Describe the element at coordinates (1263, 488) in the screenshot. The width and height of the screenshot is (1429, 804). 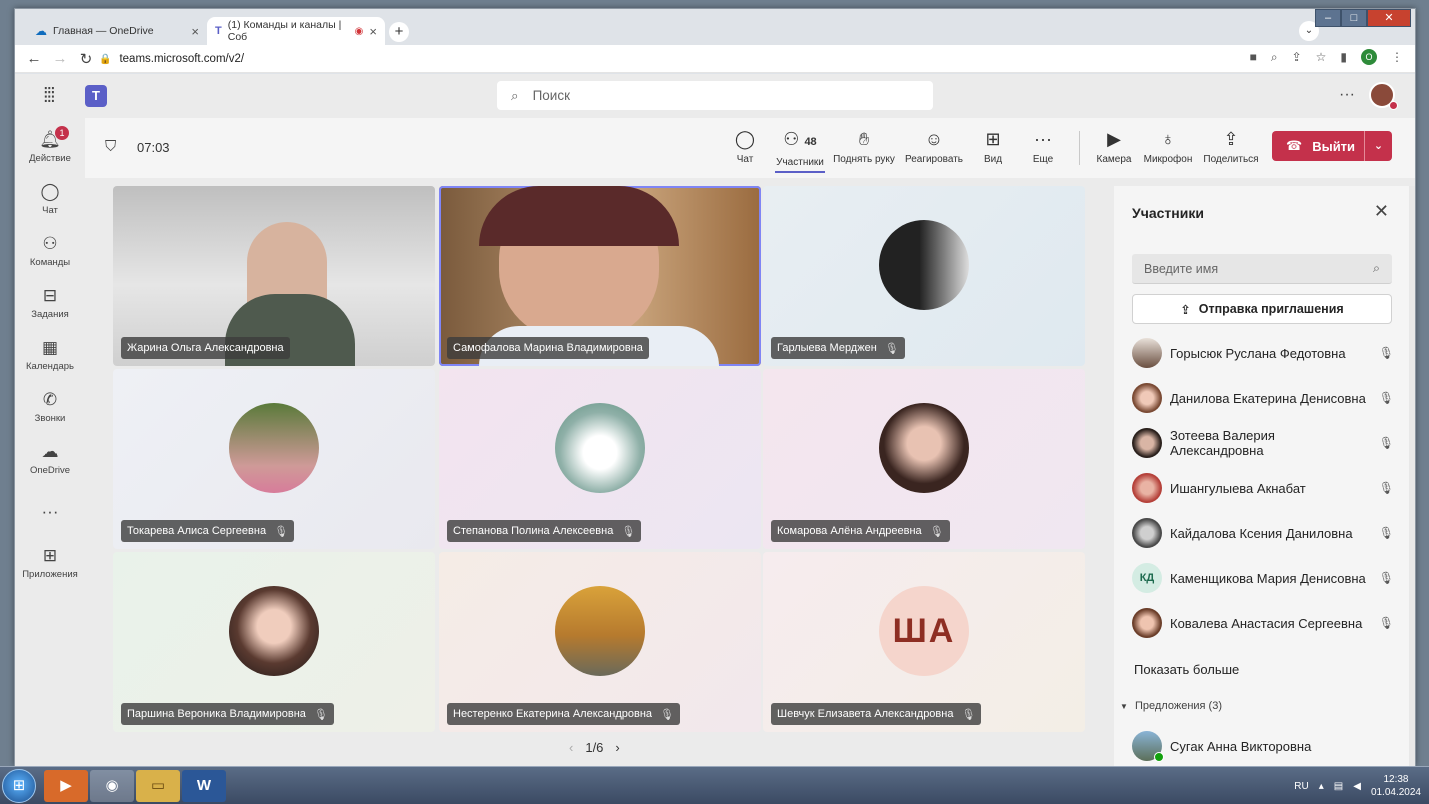
I see `participant-row: Ишангулыева Акнабат 🎙︎` at that location.